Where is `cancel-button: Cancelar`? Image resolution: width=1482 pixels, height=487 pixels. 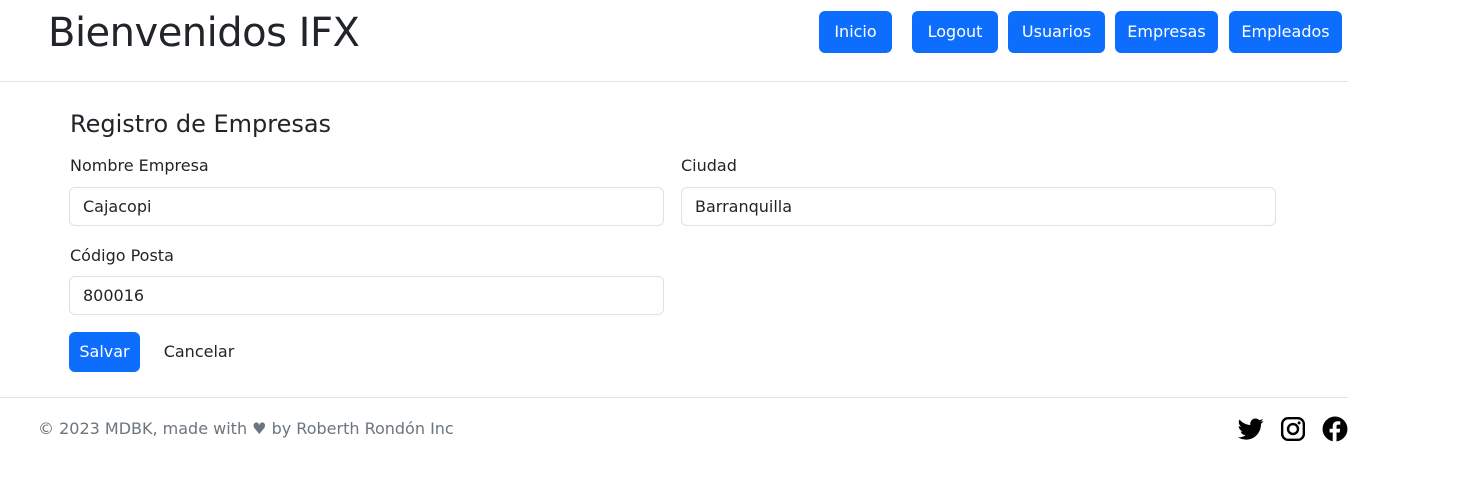
cancel-button: Cancelar is located at coordinates (199, 352).